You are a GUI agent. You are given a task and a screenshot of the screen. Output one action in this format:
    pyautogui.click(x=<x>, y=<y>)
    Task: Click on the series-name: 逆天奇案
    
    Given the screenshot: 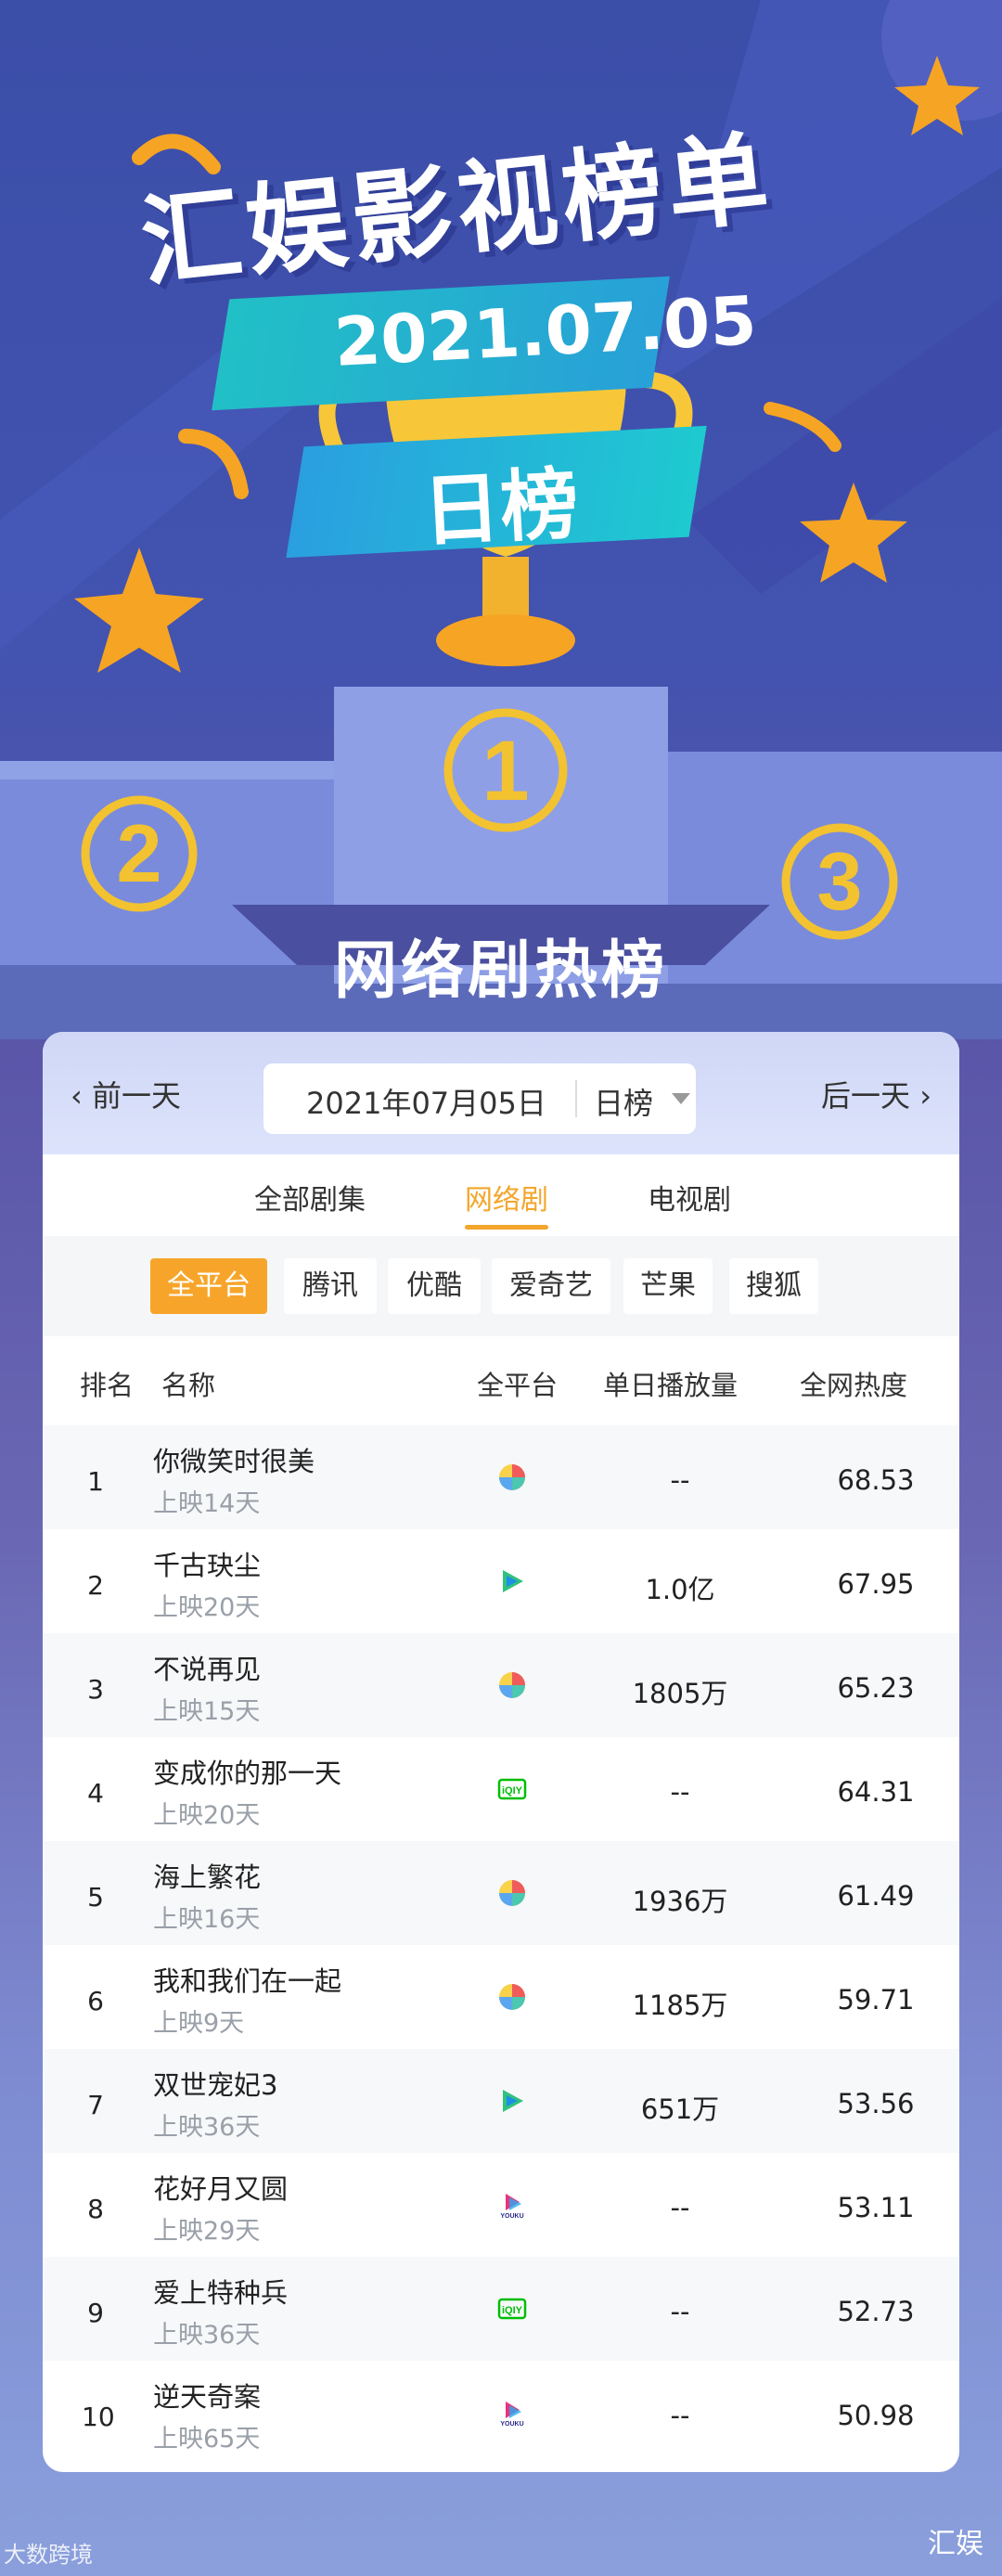 What is the action you would take?
    pyautogui.click(x=207, y=2395)
    